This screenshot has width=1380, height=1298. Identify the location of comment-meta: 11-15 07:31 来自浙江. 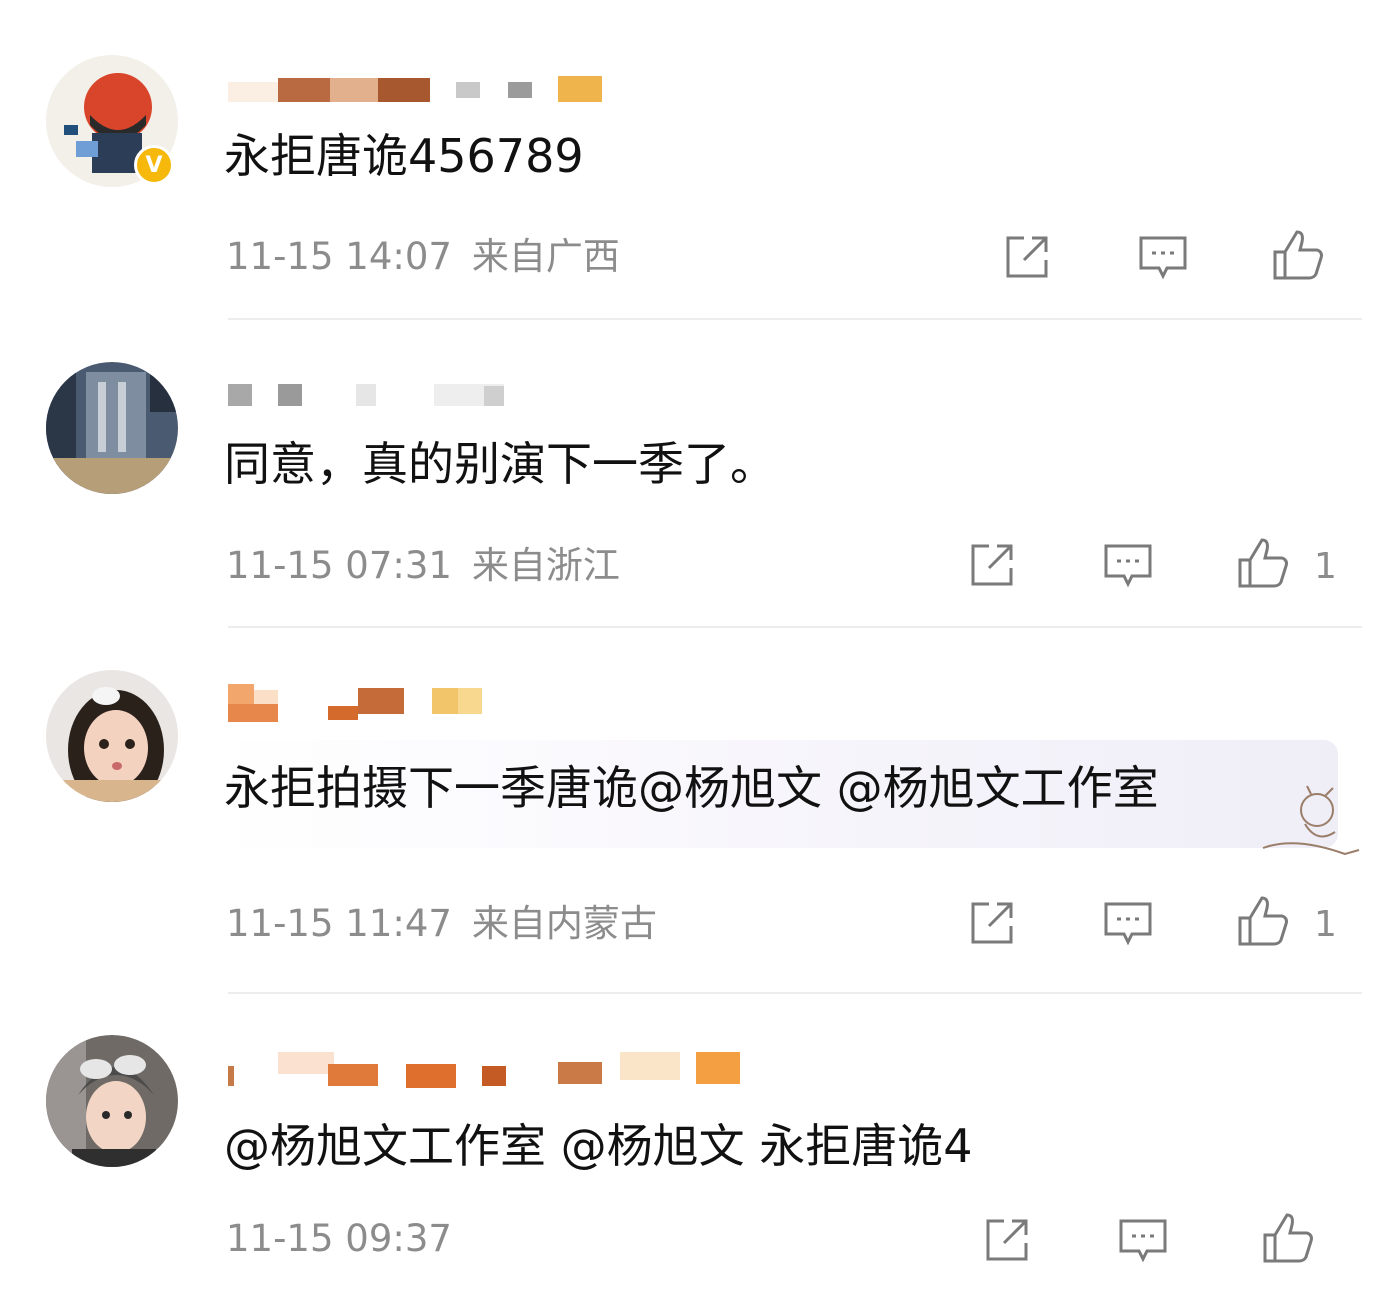
(423, 566).